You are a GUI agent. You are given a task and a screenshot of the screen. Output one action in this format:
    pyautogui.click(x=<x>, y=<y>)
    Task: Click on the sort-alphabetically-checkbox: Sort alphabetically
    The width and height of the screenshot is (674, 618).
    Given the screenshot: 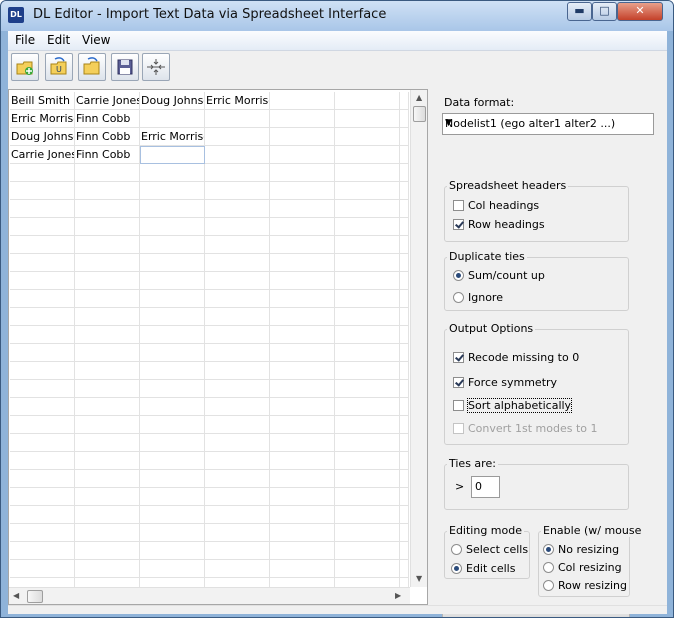 What is the action you would take?
    pyautogui.click(x=513, y=405)
    